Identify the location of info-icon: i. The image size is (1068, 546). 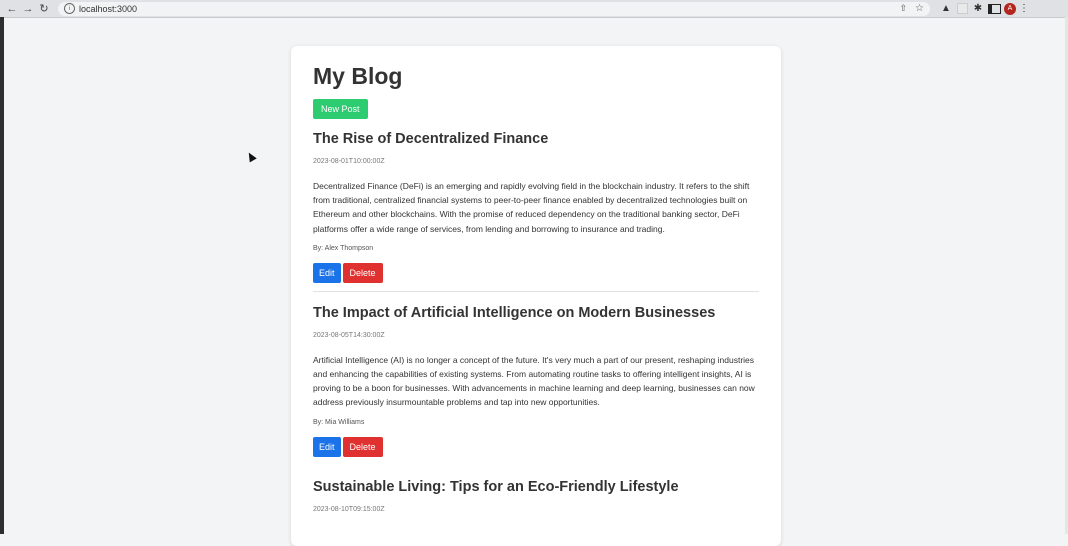
(69, 8).